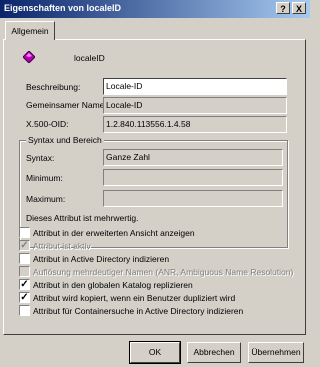  Describe the element at coordinates (24, 271) in the screenshot. I see `checkbox-anr` at that location.